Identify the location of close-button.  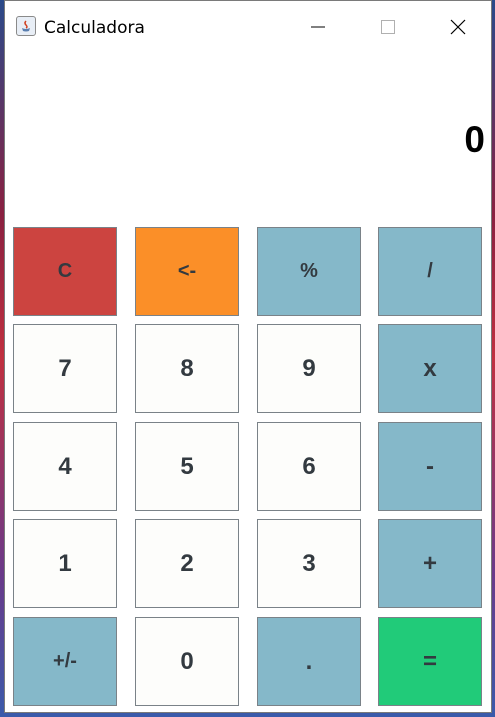
(458, 27).